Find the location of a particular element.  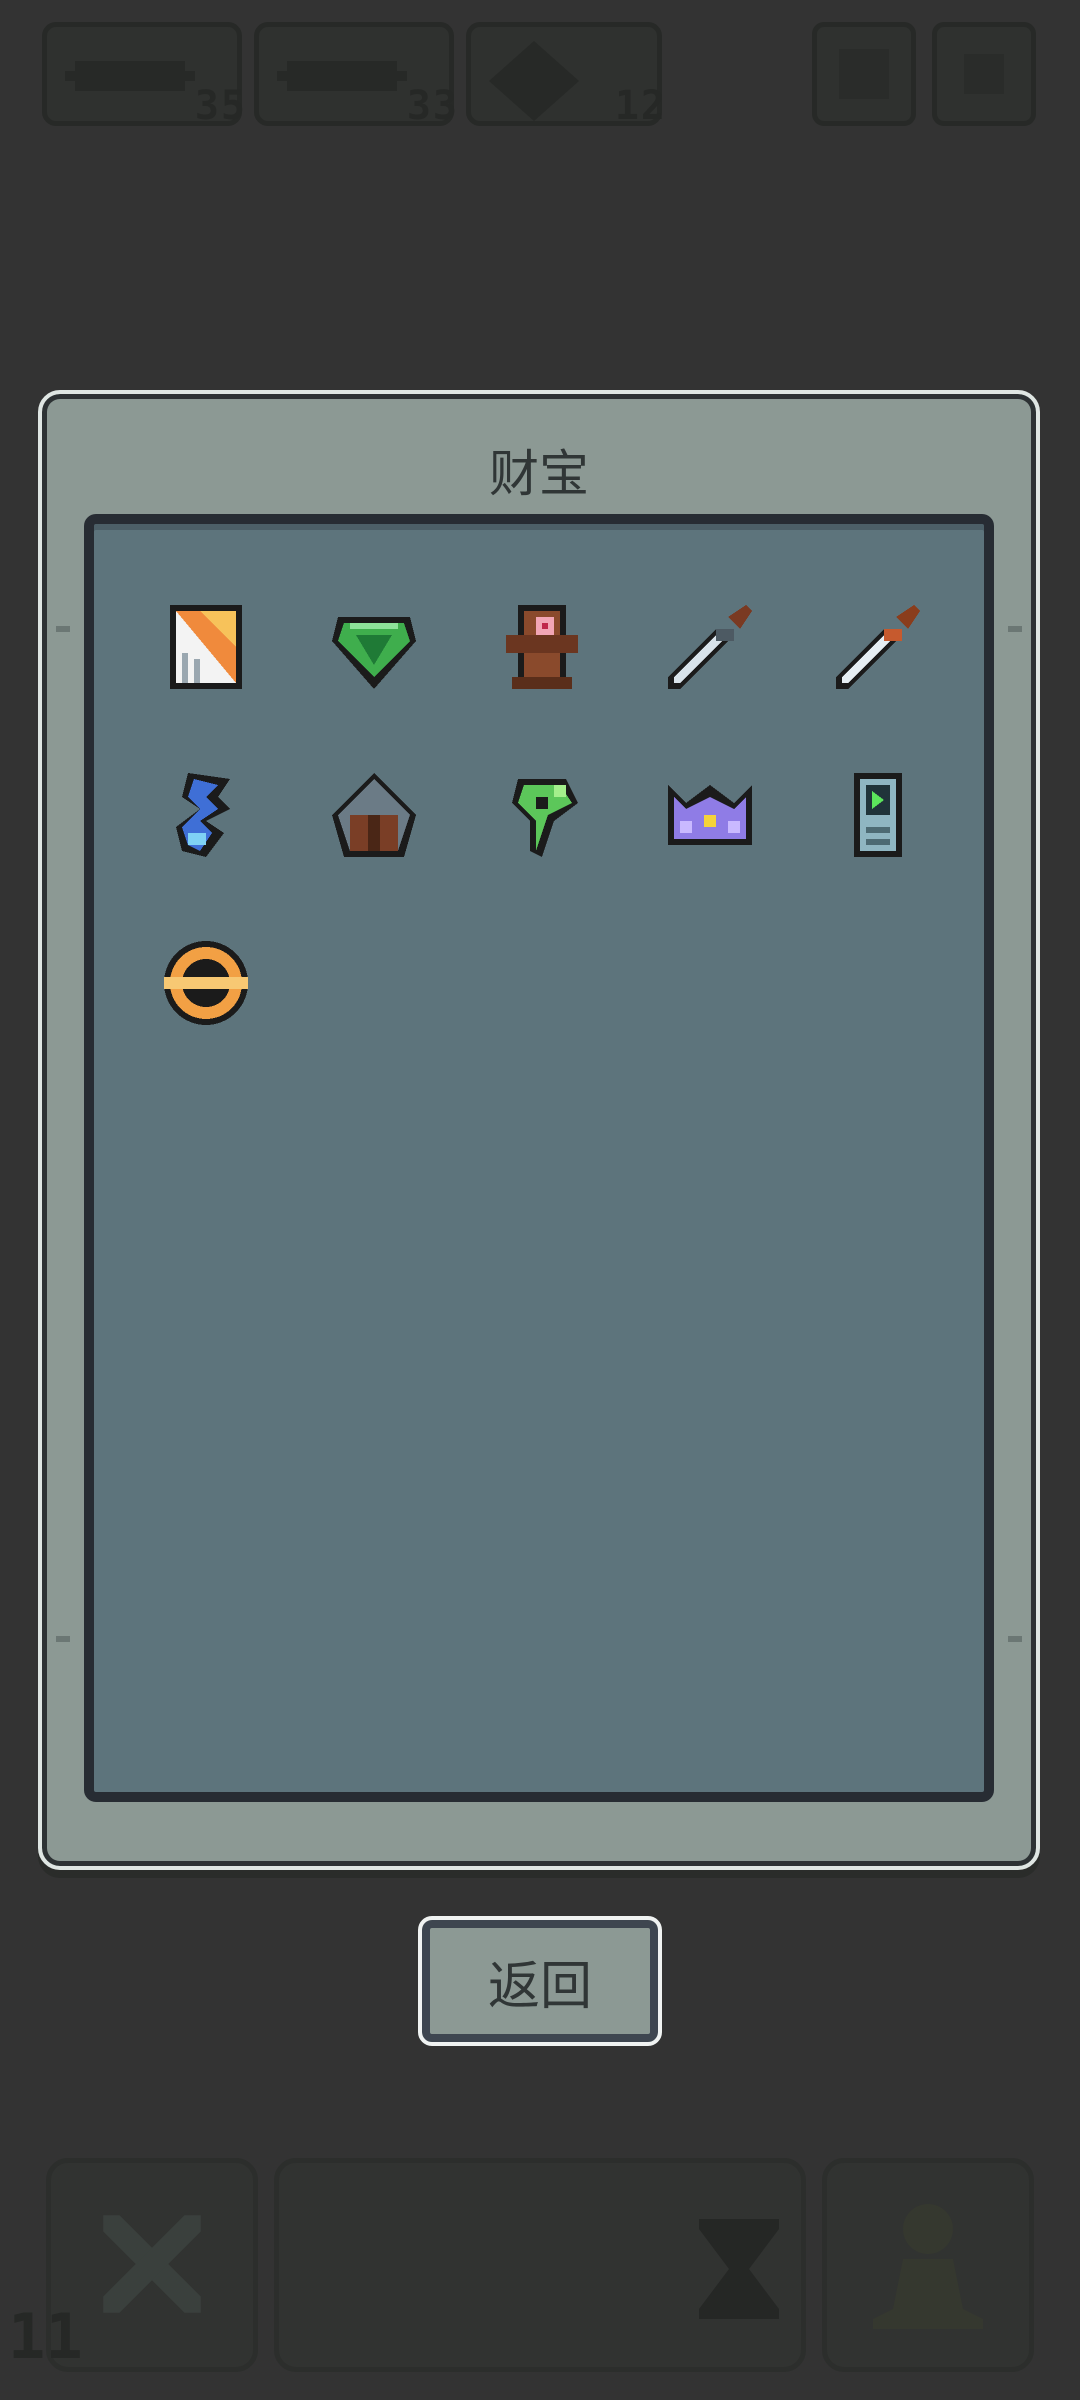

settings-button is located at coordinates (984, 74).